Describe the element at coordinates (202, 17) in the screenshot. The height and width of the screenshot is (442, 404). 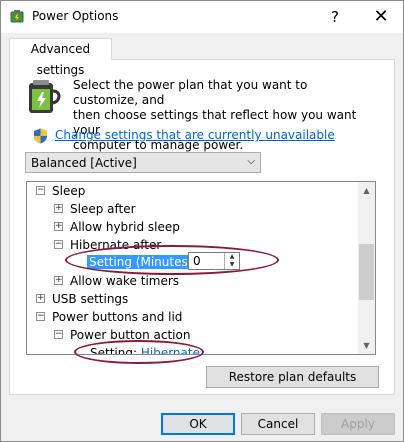
I see `title-bar: Power Options ? ✕` at that location.